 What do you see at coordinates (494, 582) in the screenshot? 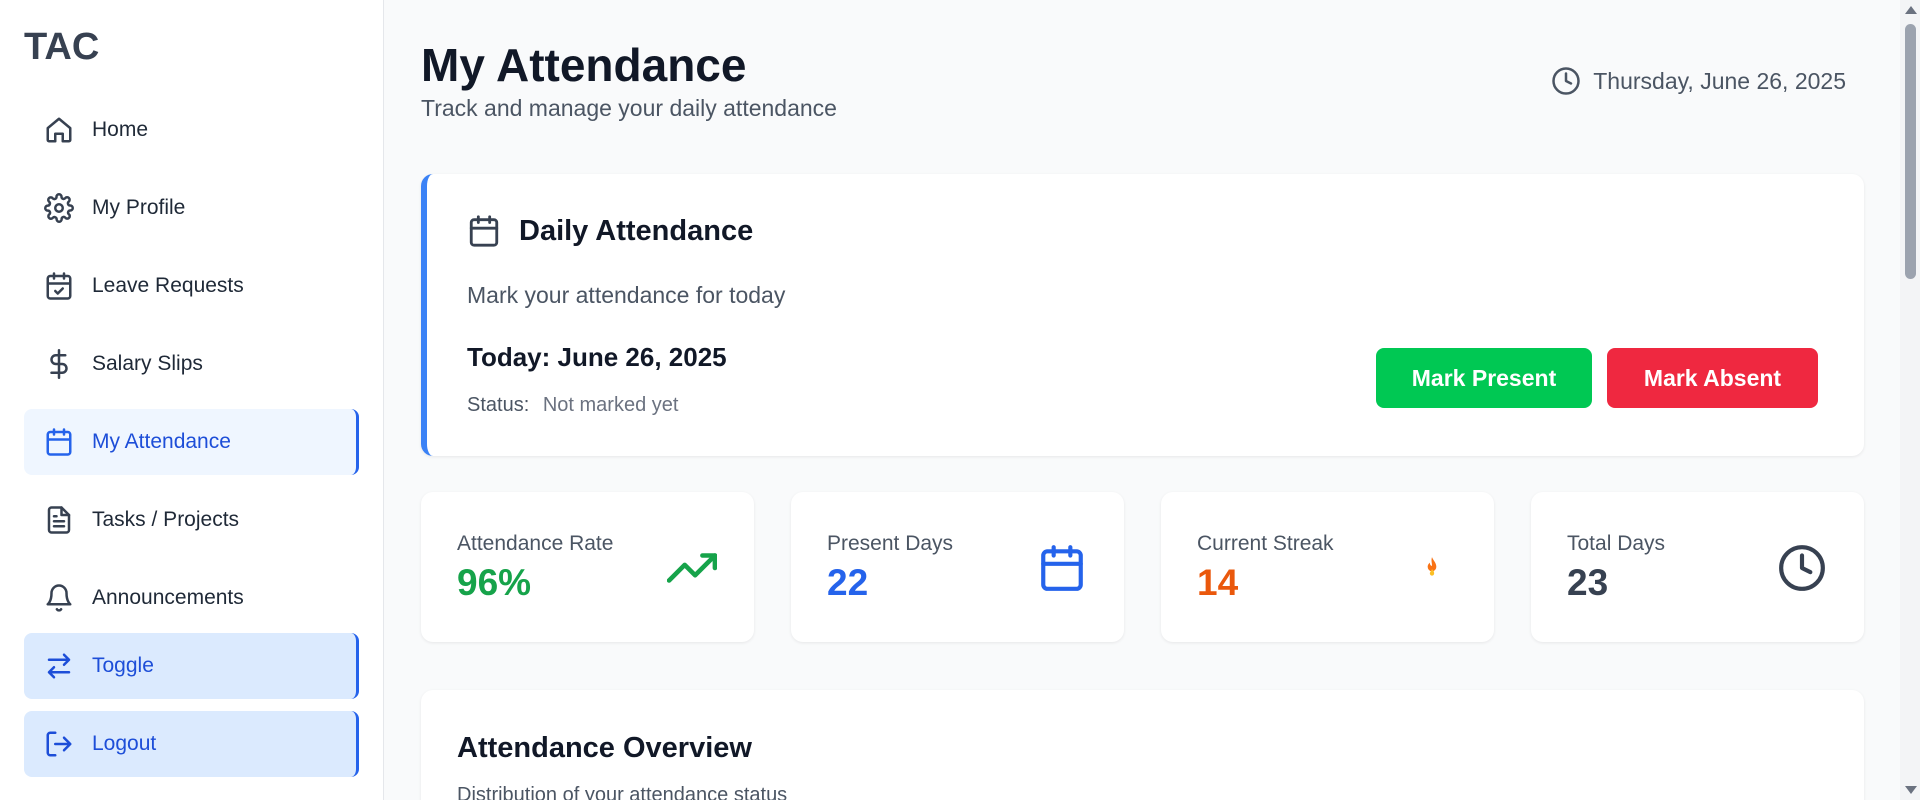
I see `stat-value: 96%` at bounding box center [494, 582].